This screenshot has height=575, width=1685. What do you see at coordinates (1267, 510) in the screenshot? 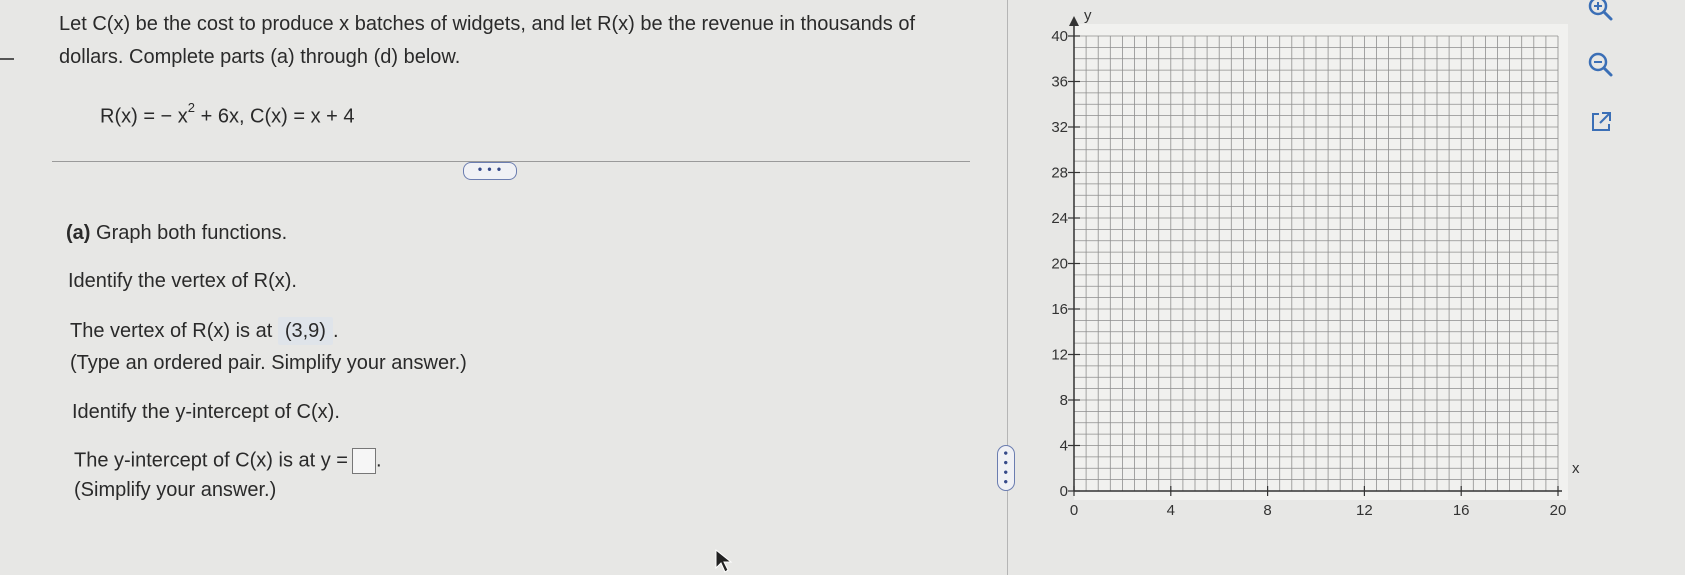
I see `x-tick-label: 8` at bounding box center [1267, 510].